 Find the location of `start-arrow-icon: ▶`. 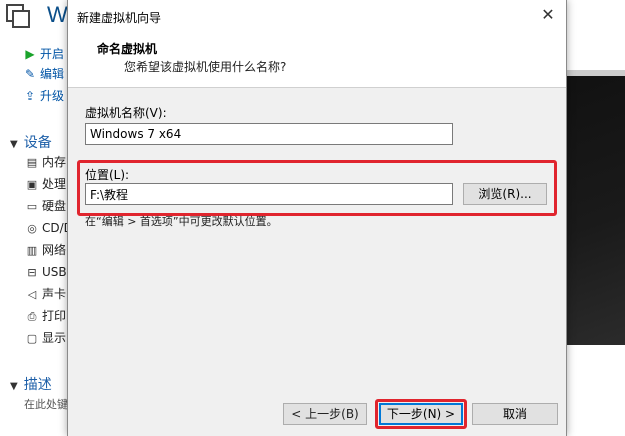

start-arrow-icon: ▶ is located at coordinates (30, 54).